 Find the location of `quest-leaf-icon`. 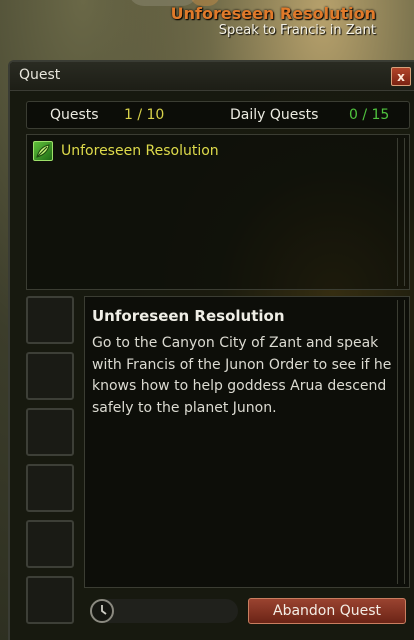

quest-leaf-icon is located at coordinates (43, 151).